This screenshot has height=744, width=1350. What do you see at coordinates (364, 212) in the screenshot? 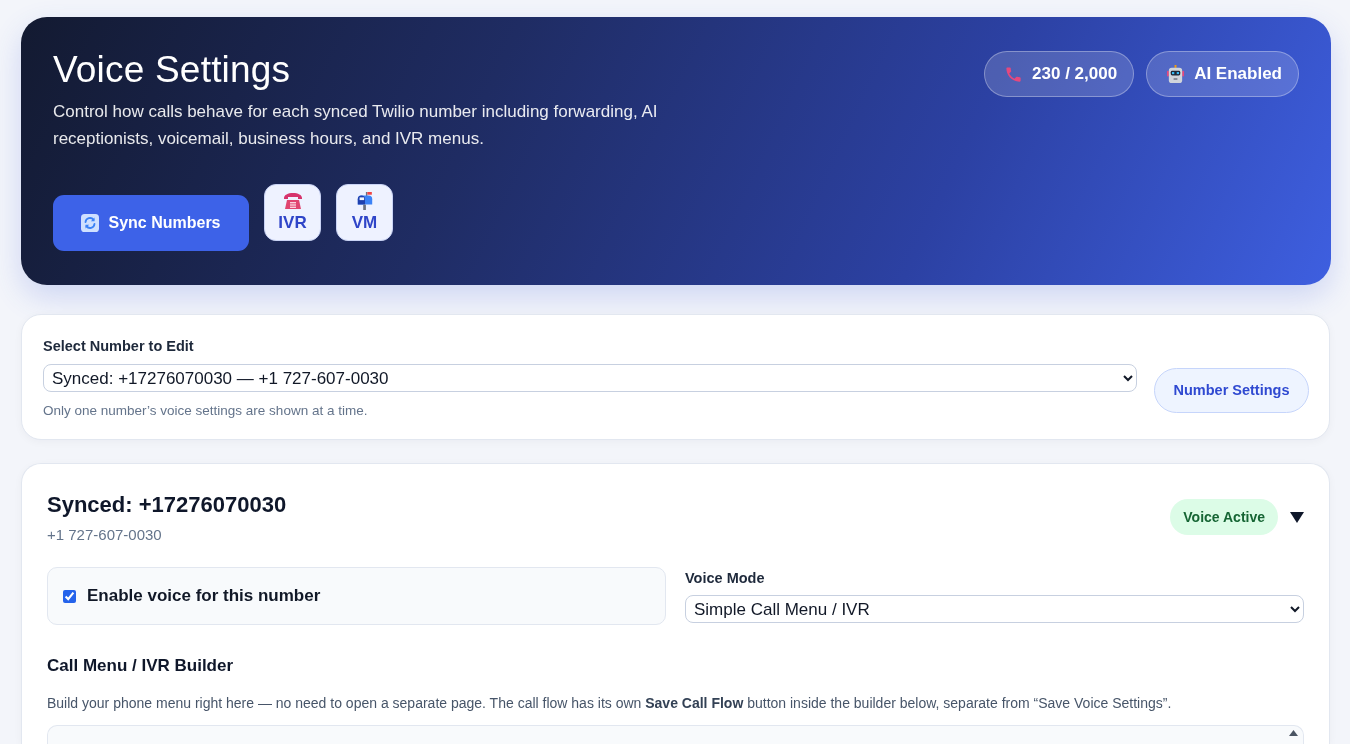
I see `shortcut-tile-button: VM` at bounding box center [364, 212].